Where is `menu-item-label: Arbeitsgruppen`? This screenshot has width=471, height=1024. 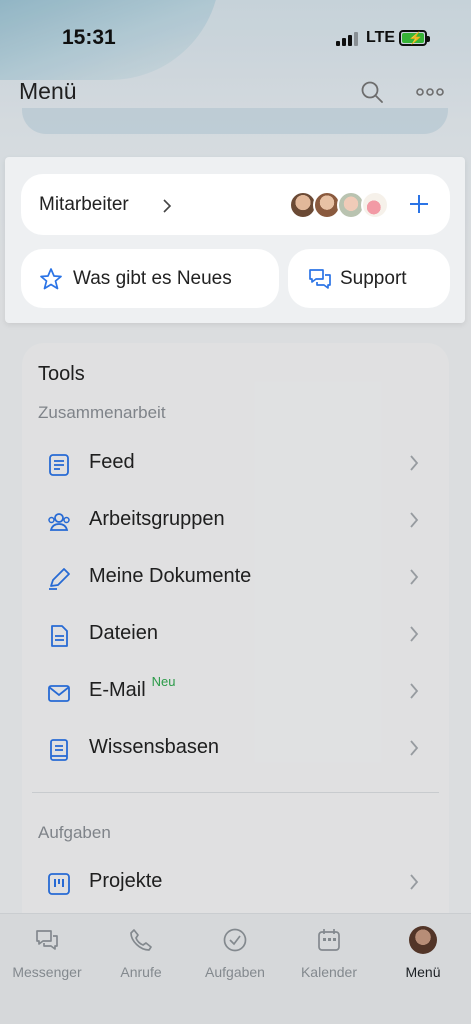
menu-item-label: Arbeitsgruppen is located at coordinates (157, 519).